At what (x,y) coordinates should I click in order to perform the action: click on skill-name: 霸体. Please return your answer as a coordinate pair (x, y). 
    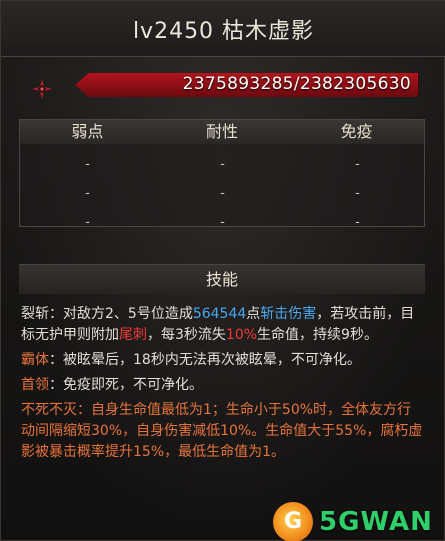
    Looking at the image, I should click on (35, 360).